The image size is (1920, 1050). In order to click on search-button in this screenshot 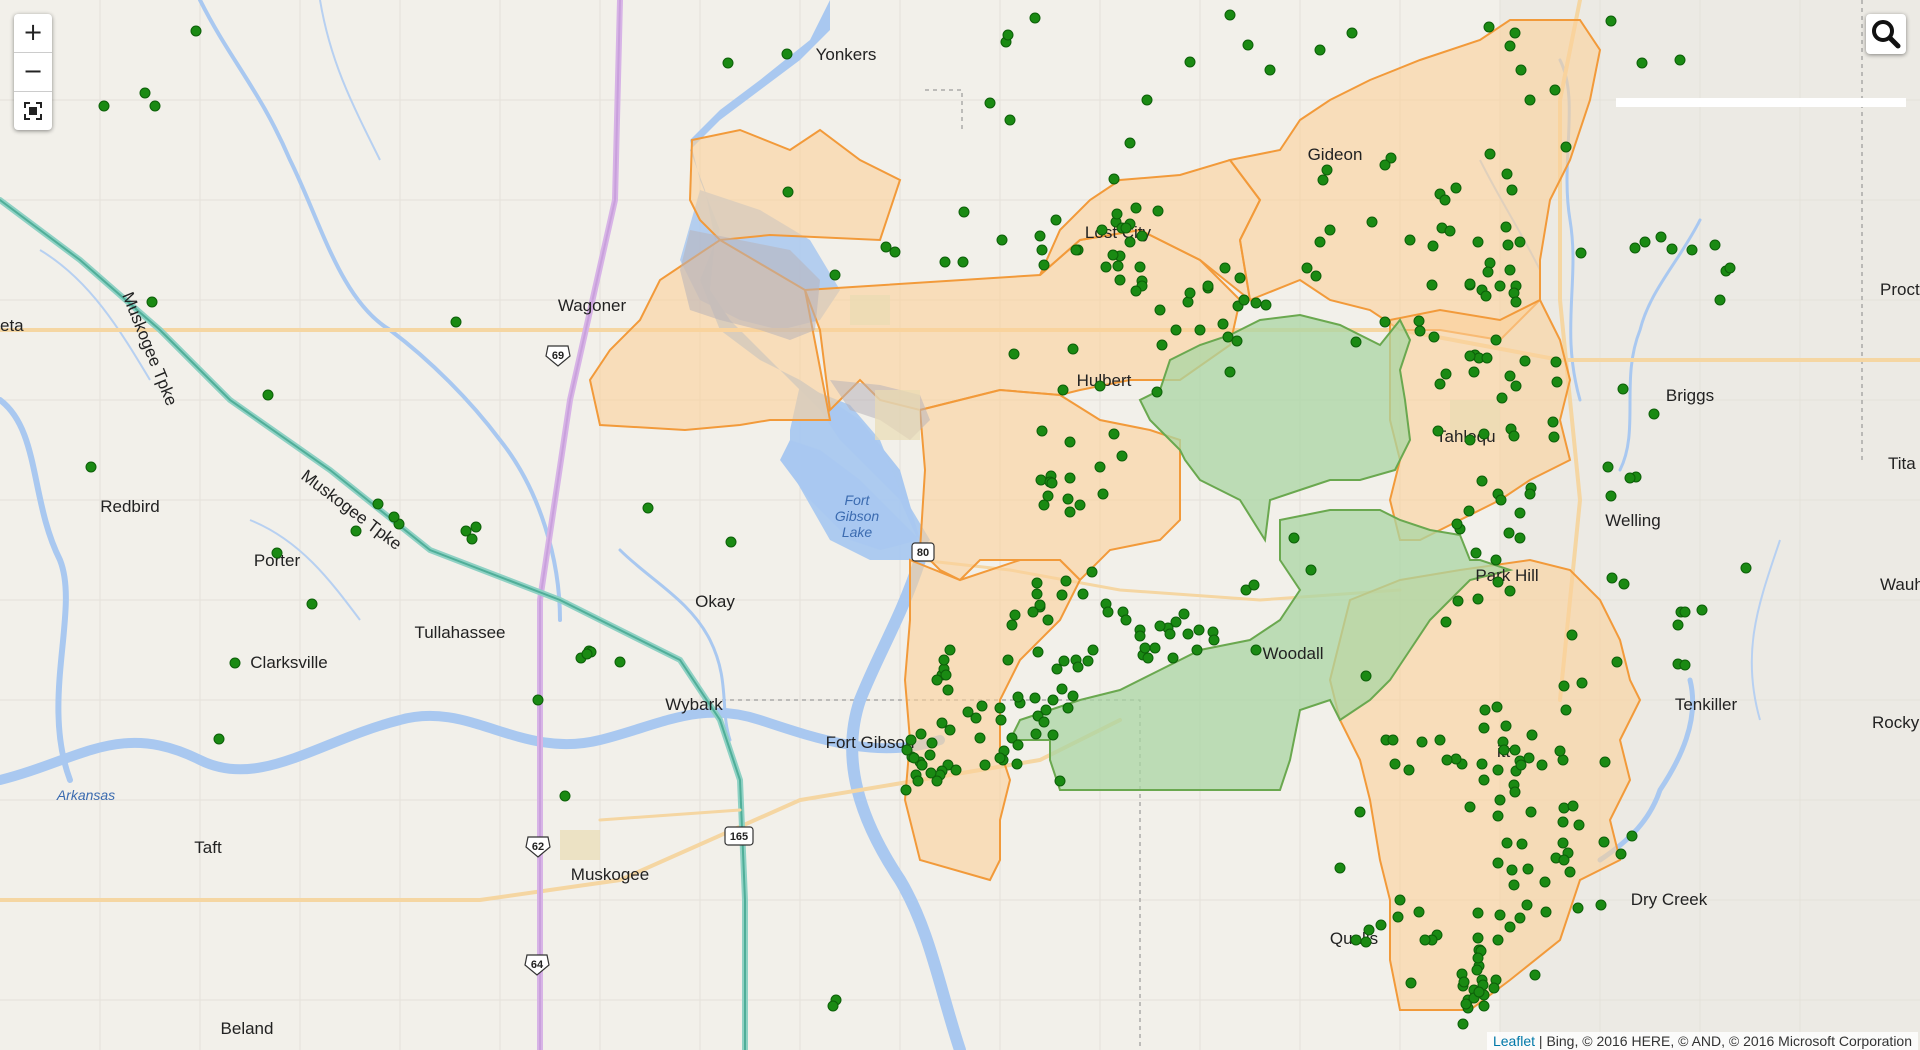, I will do `click(1886, 34)`.